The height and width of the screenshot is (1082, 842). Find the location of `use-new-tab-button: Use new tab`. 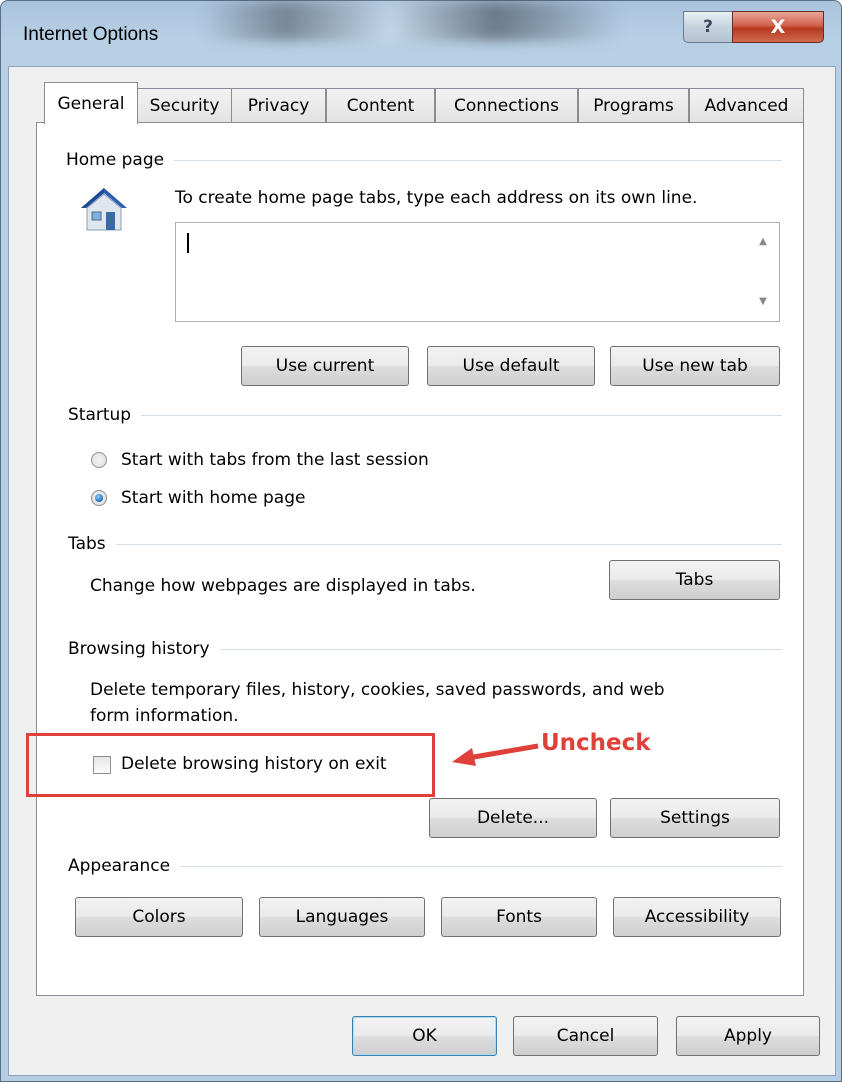

use-new-tab-button: Use new tab is located at coordinates (695, 366).